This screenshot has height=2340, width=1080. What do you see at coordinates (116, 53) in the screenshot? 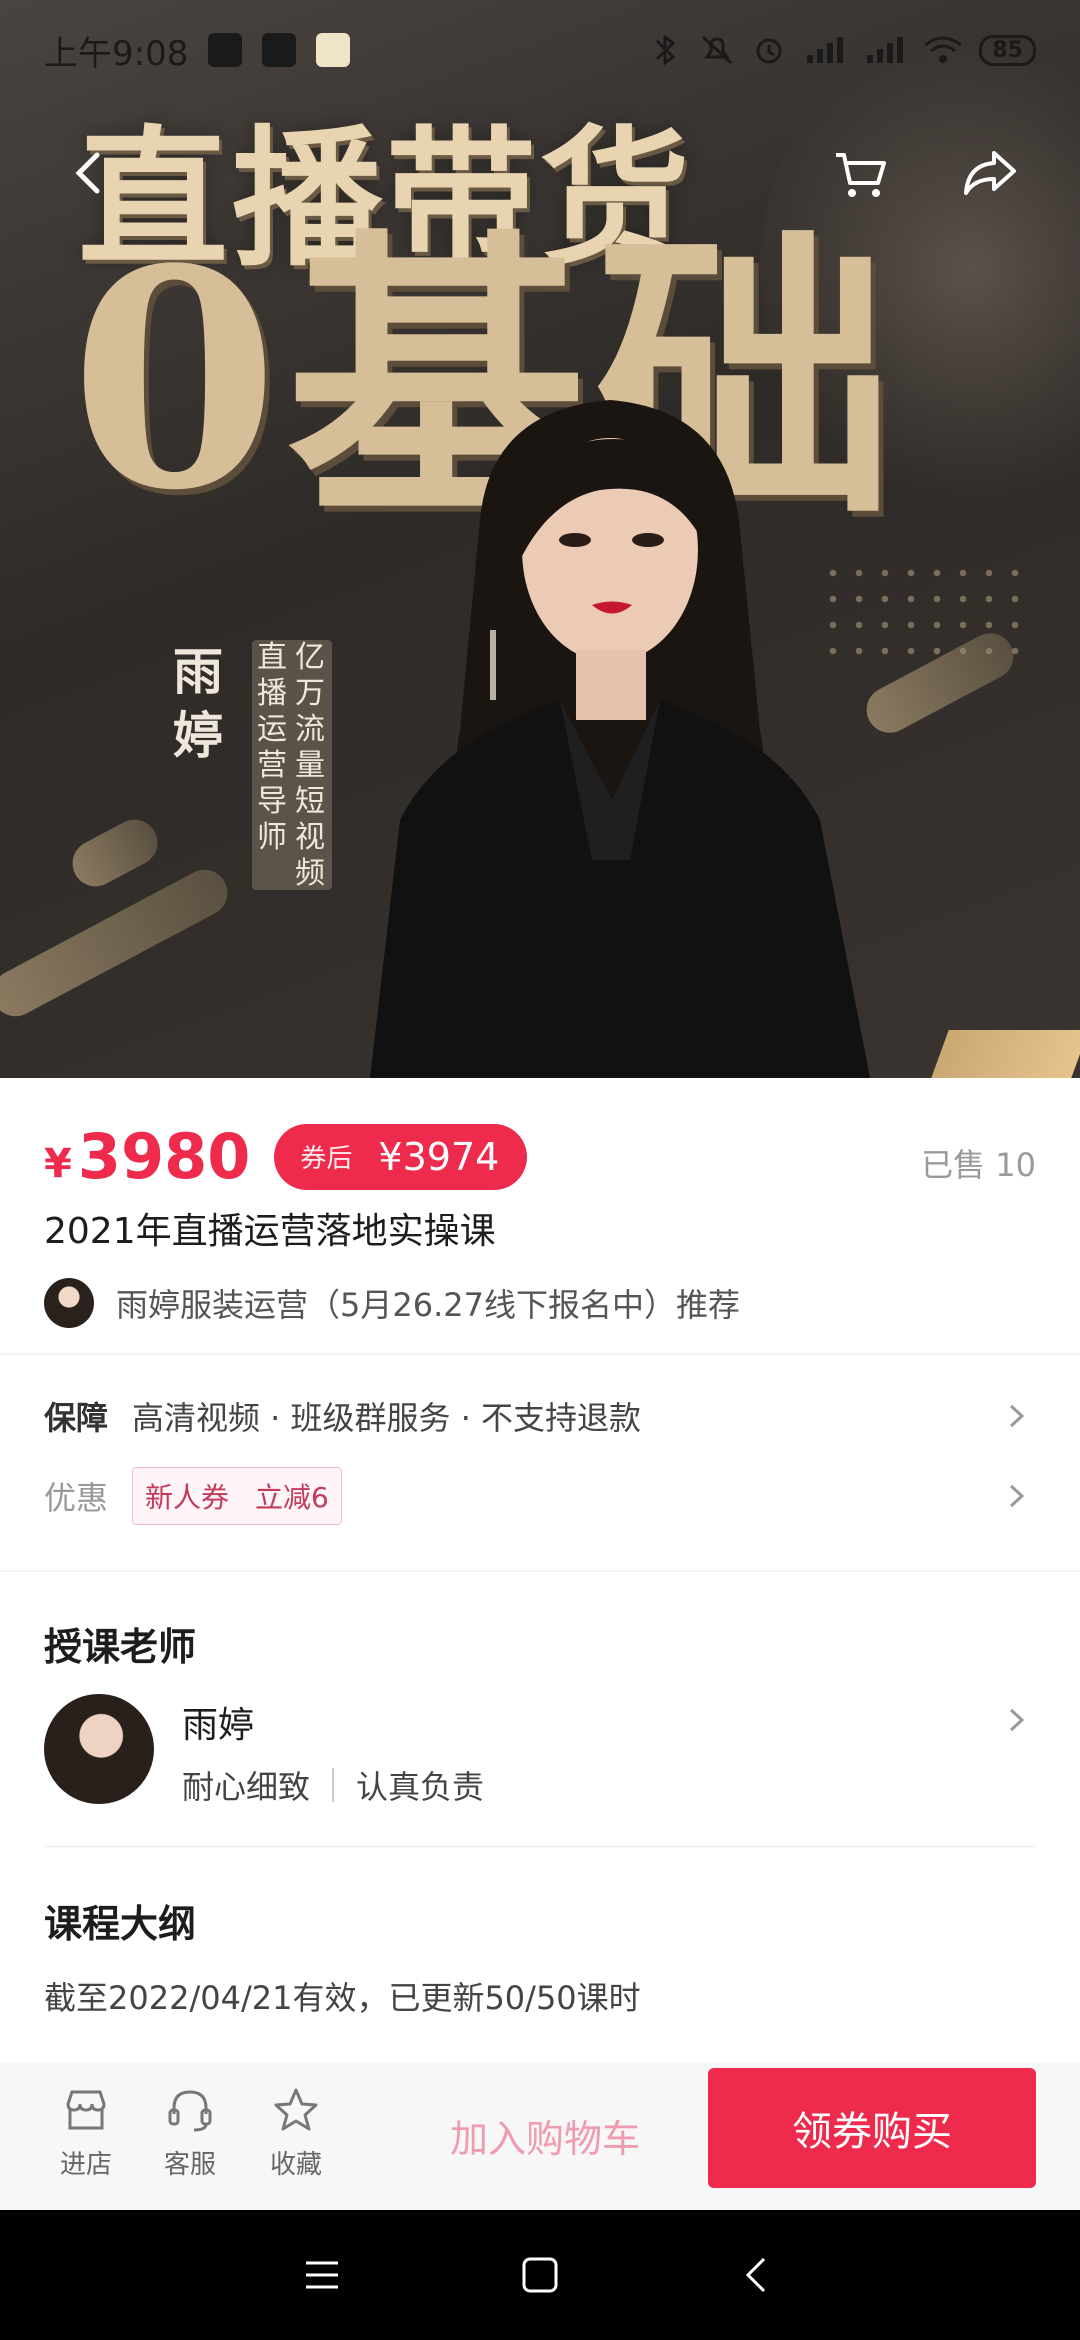
I see `status-time: 上午9:08` at bounding box center [116, 53].